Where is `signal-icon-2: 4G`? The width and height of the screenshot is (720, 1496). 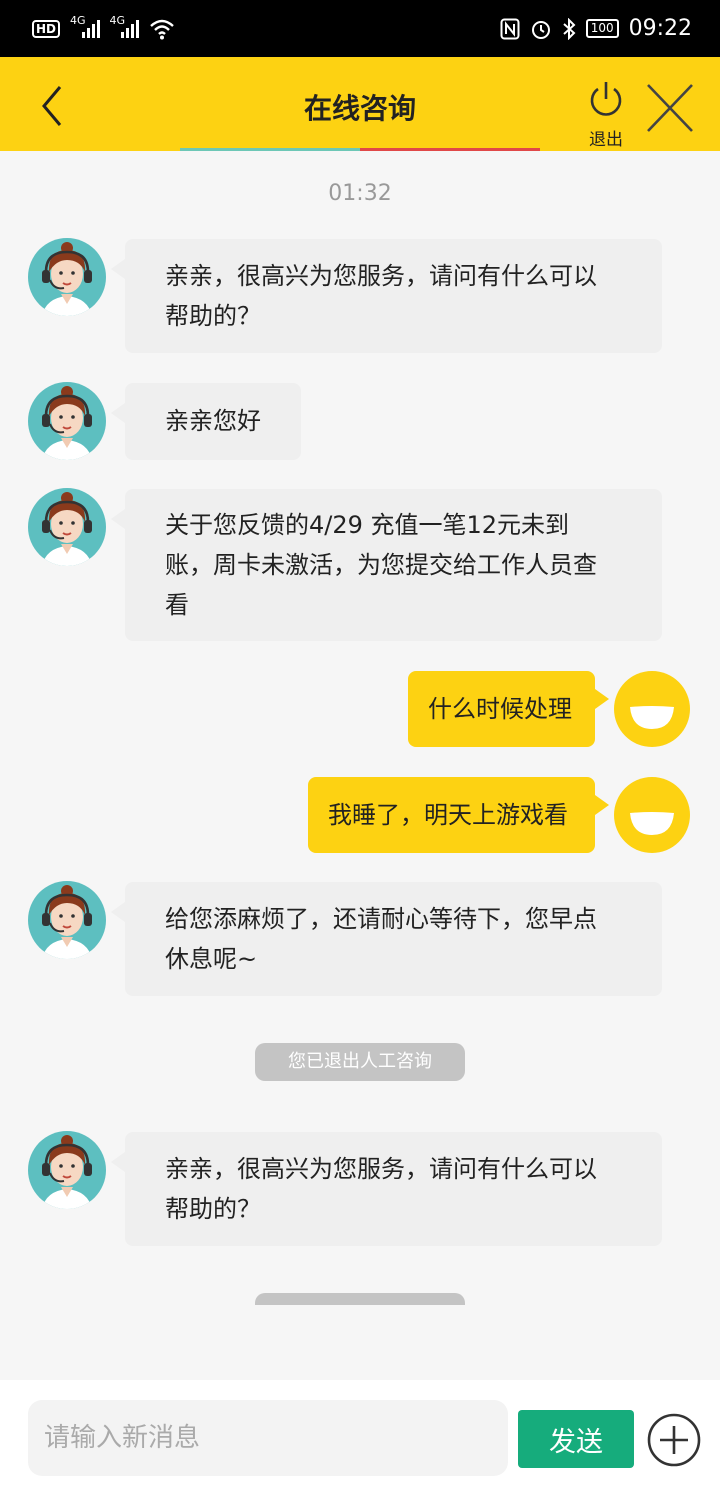
signal-icon-2: 4G is located at coordinates (125, 26).